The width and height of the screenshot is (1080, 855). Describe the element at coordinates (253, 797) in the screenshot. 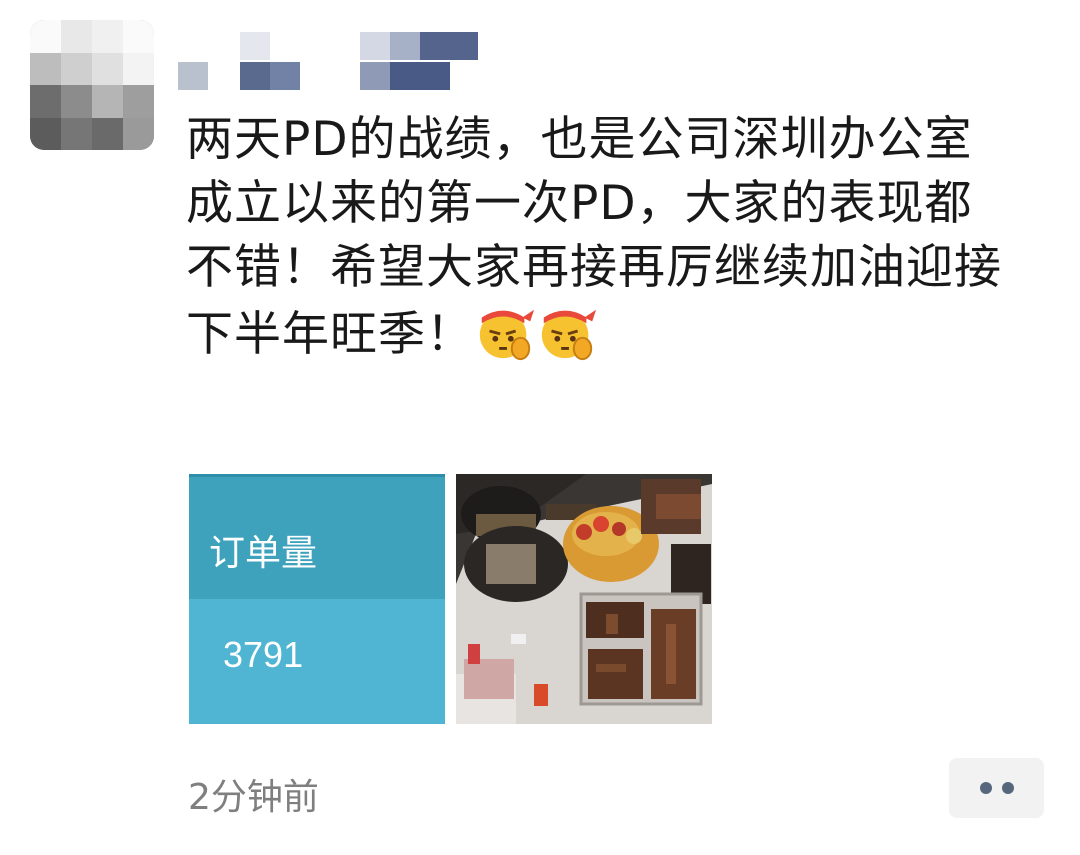

I see `post-timestamp: 2分钟前` at that location.